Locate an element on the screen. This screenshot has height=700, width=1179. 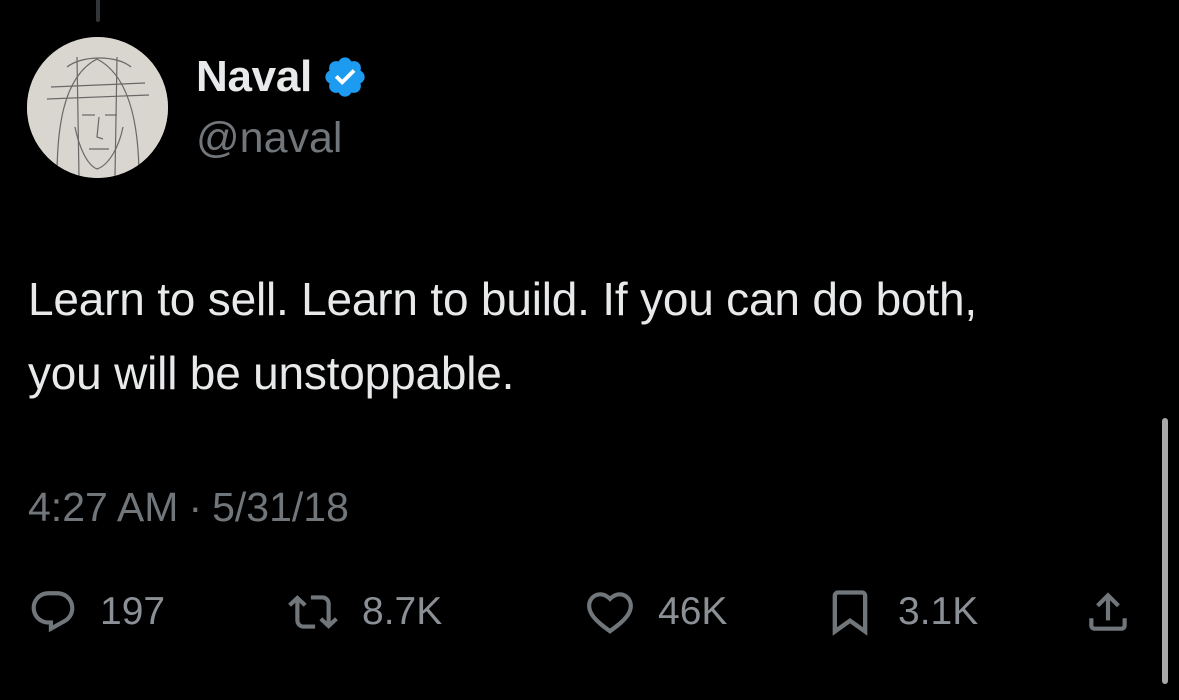
bookmark-button: 3.1K is located at coordinates (901, 612).